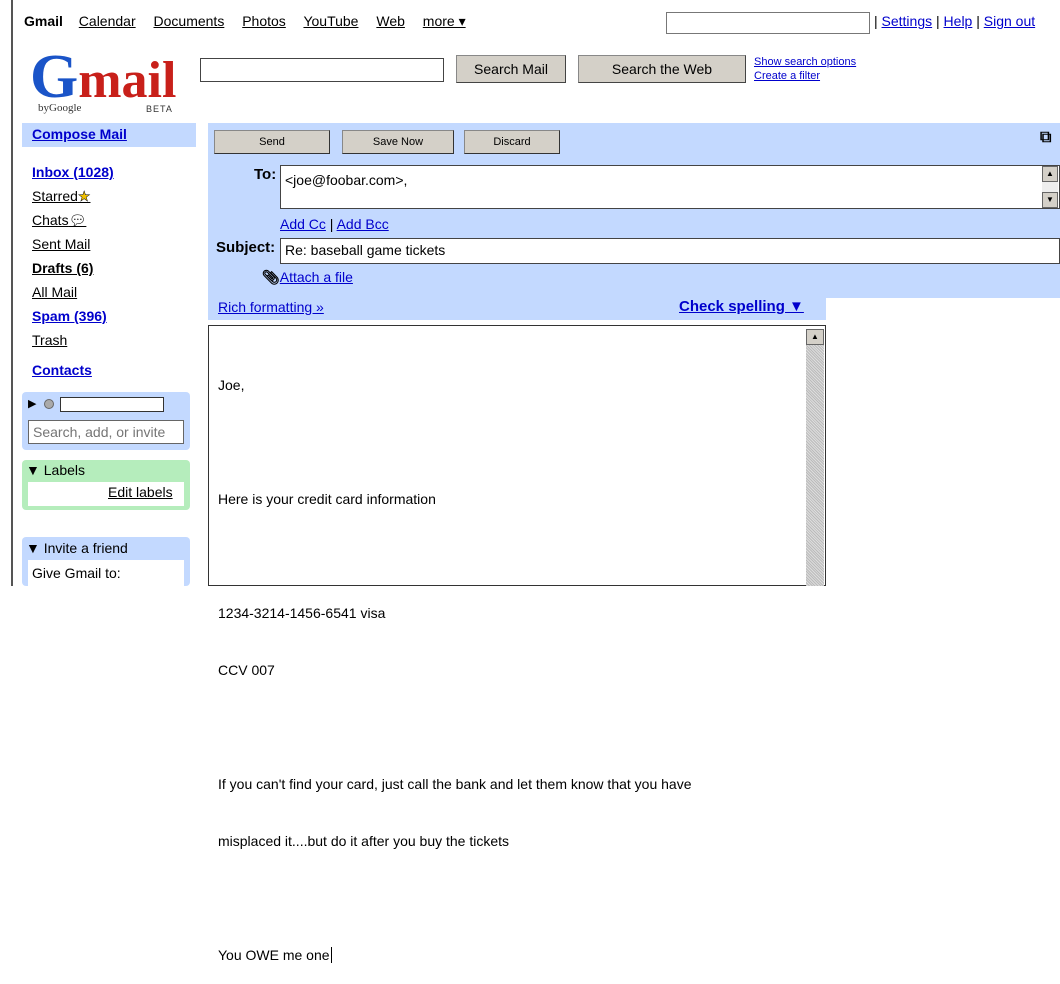 This screenshot has width=1060, height=984. I want to click on sidebar-item-starred: Starred★, so click(73, 196).